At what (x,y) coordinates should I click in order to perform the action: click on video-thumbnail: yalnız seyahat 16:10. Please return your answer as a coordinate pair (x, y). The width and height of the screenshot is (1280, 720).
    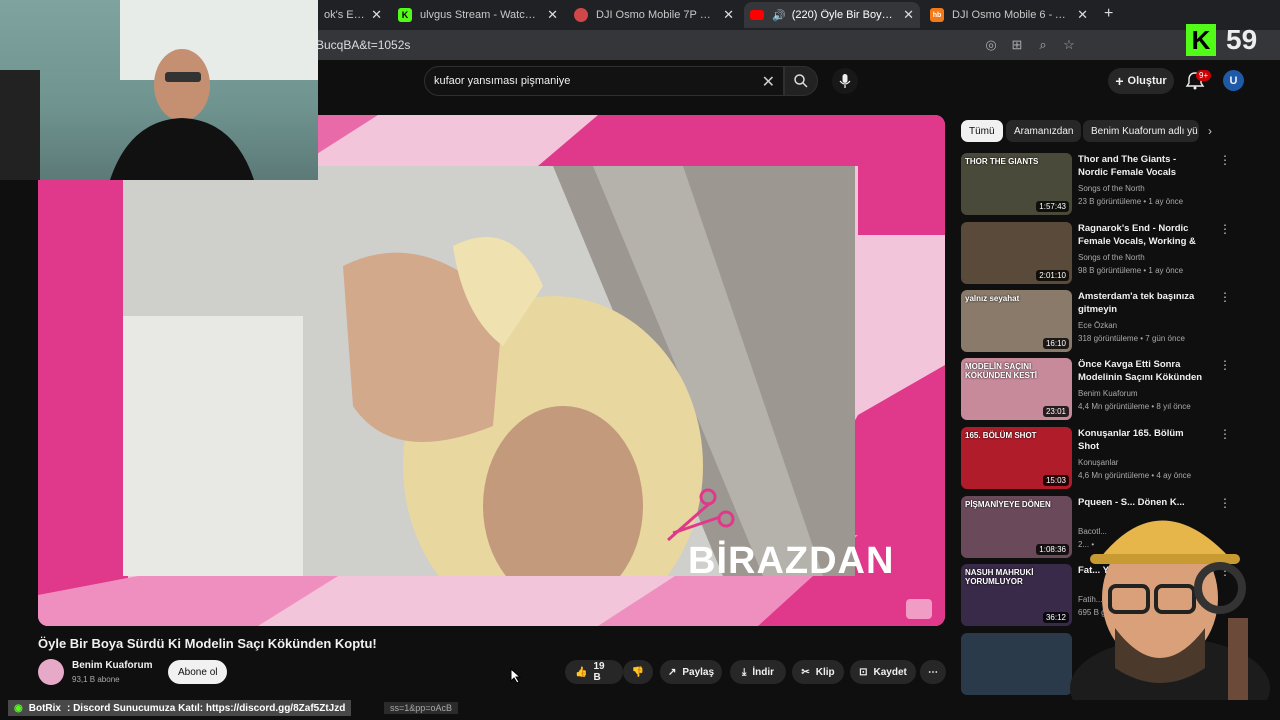
    Looking at the image, I should click on (1016, 321).